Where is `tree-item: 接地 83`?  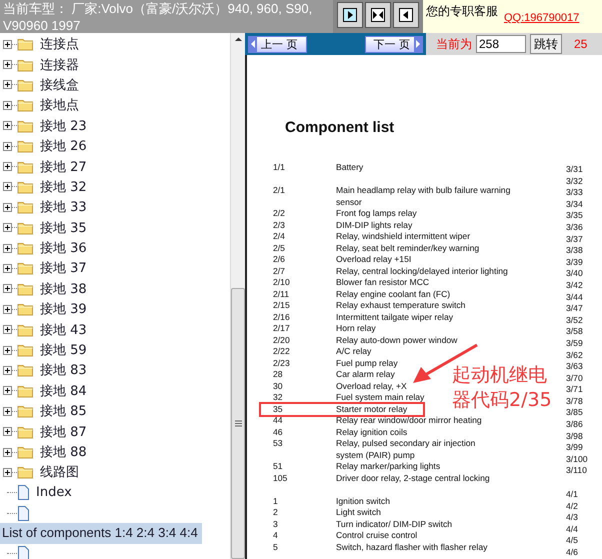 tree-item: 接地 83 is located at coordinates (63, 370).